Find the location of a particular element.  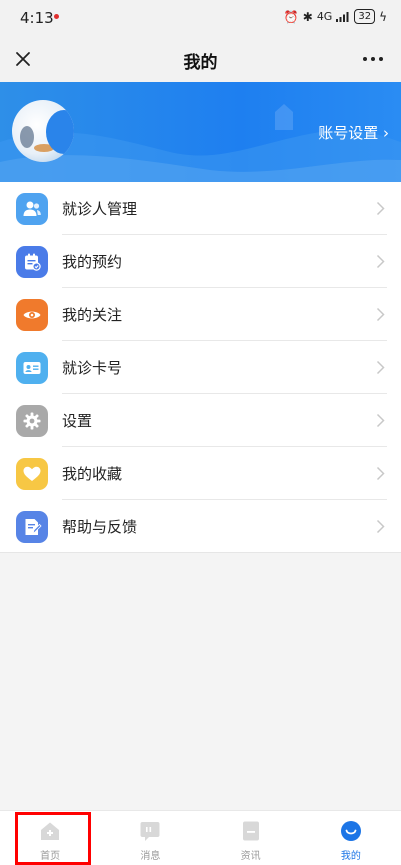

card-icon is located at coordinates (32, 367).